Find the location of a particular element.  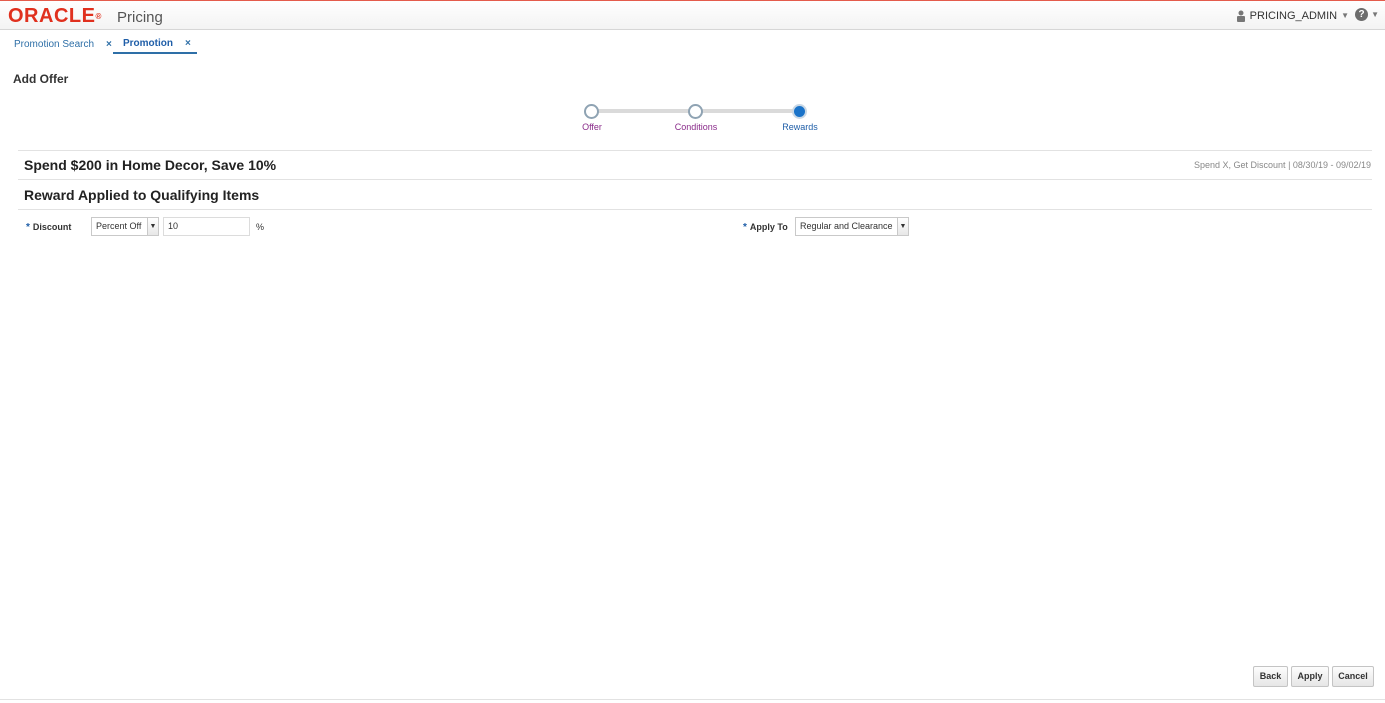

oracle-logo: ORACLE® is located at coordinates (55, 16).